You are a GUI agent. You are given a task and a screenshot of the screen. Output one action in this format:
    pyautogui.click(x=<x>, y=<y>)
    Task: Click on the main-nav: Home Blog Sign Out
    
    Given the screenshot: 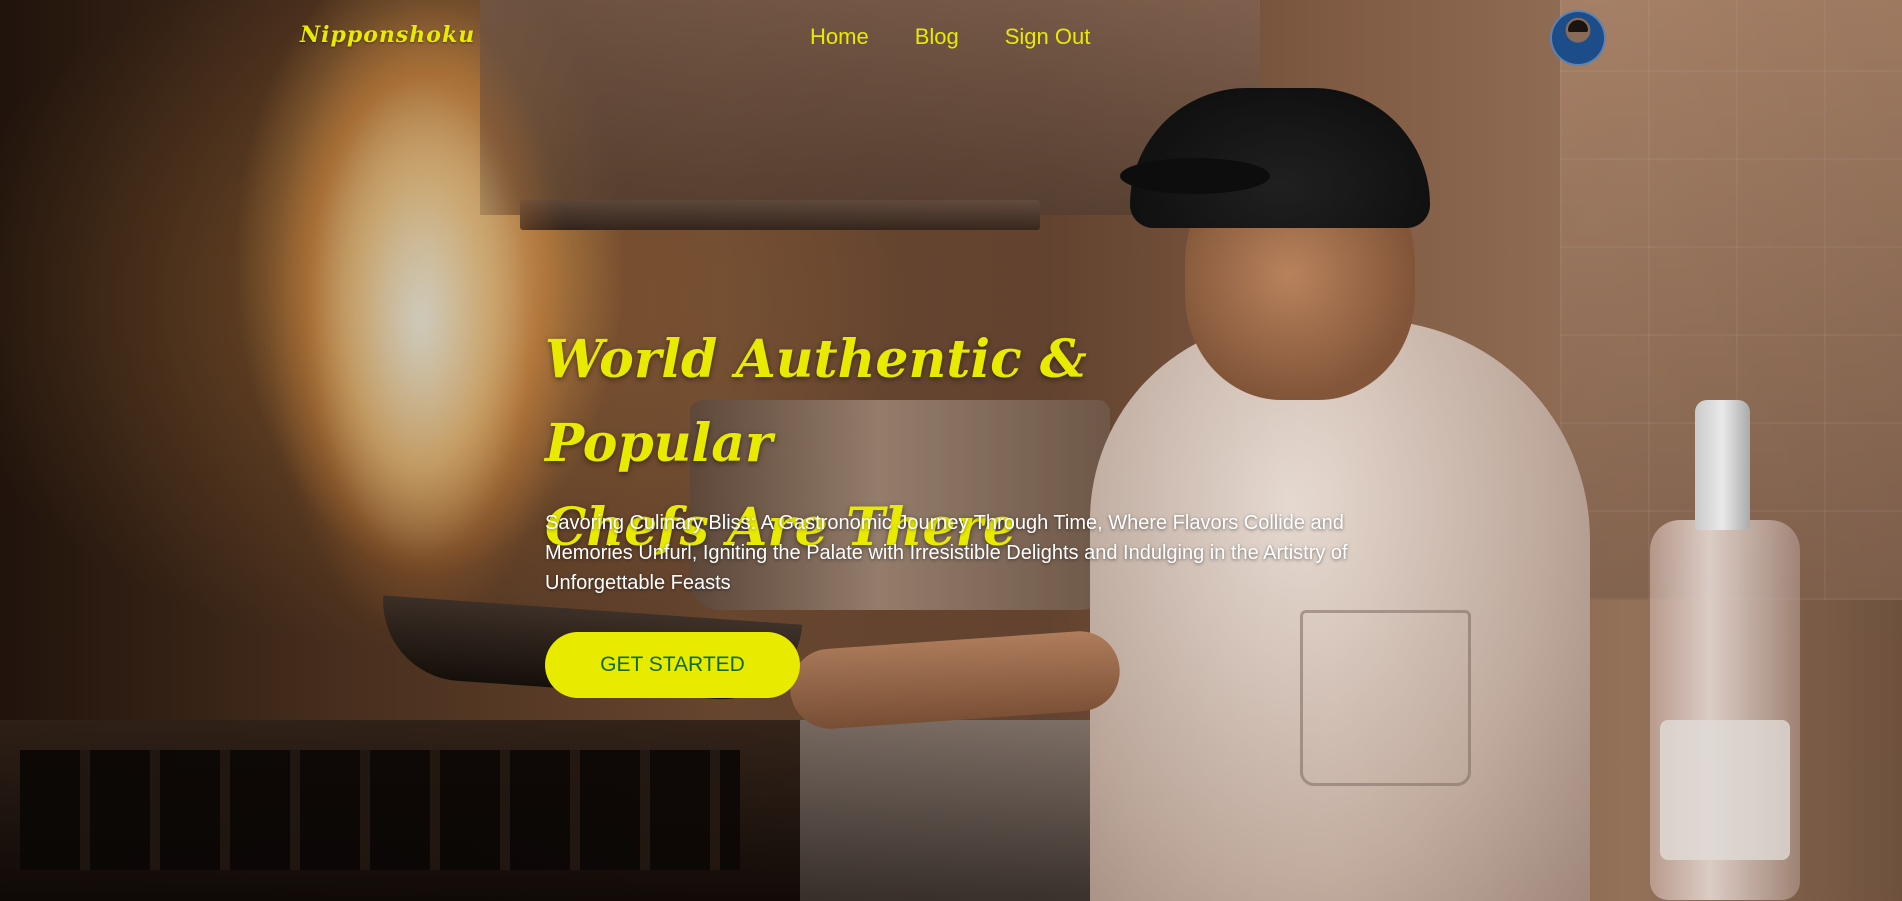 What is the action you would take?
    pyautogui.click(x=950, y=37)
    